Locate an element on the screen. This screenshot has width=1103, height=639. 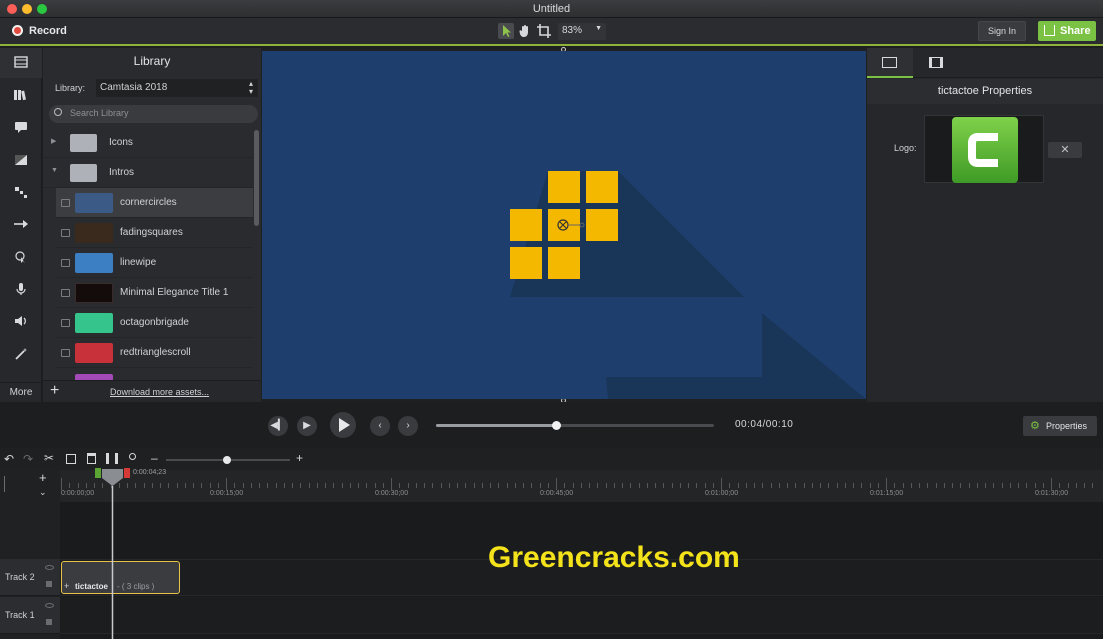
paste-icon is located at coordinates (91, 458).